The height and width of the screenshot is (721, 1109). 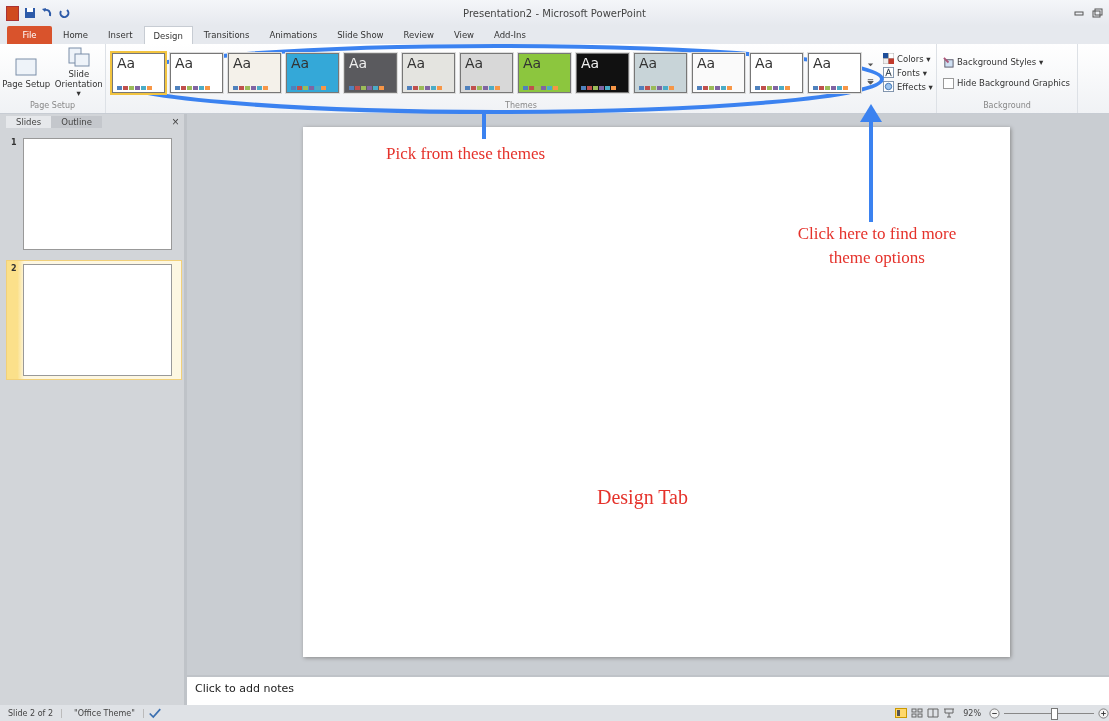 I want to click on effects-button: Effects ▾, so click(x=908, y=86).